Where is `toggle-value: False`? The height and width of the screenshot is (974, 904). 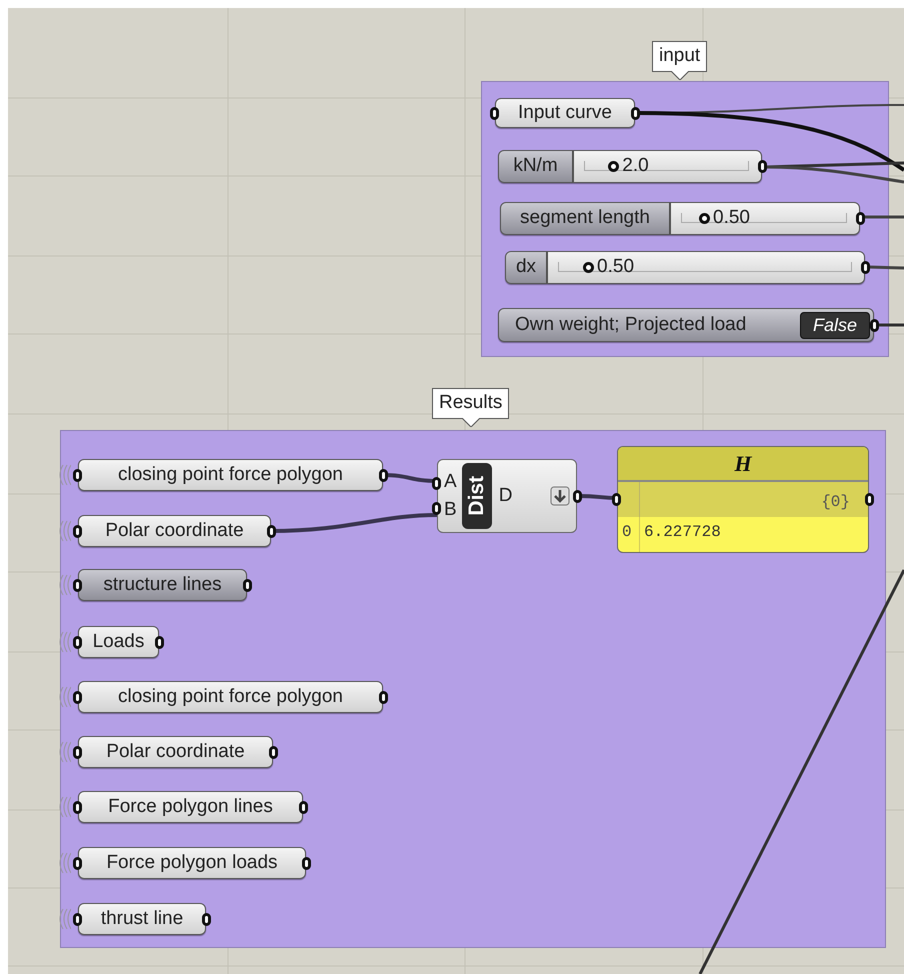
toggle-value: False is located at coordinates (835, 325).